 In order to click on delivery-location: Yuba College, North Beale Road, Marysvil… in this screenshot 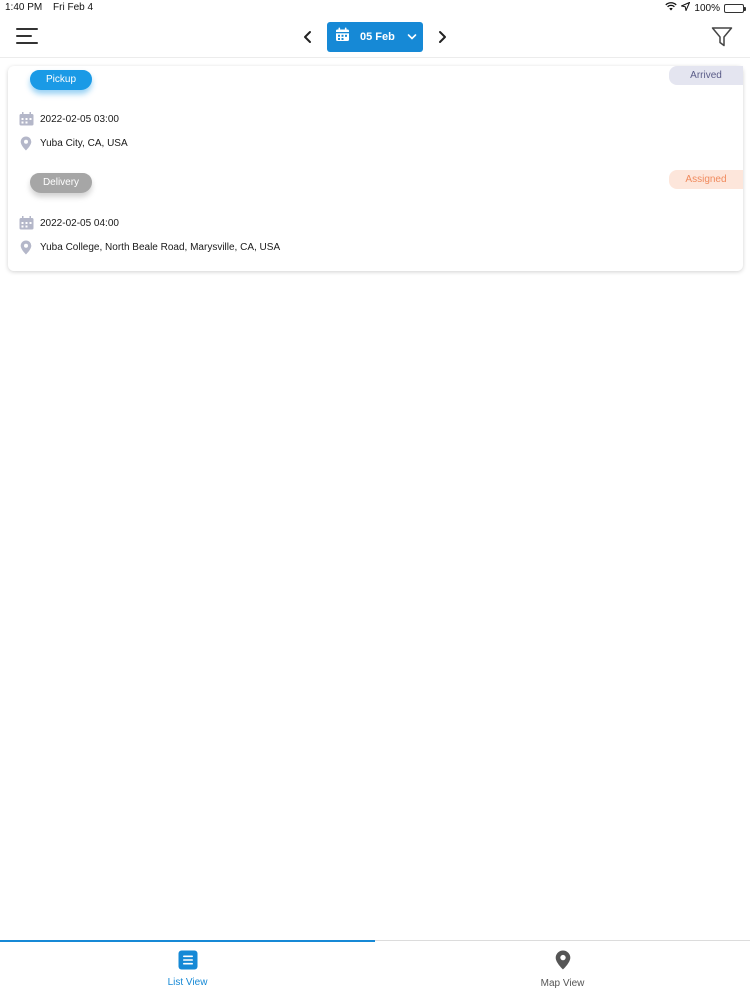, I will do `click(160, 247)`.